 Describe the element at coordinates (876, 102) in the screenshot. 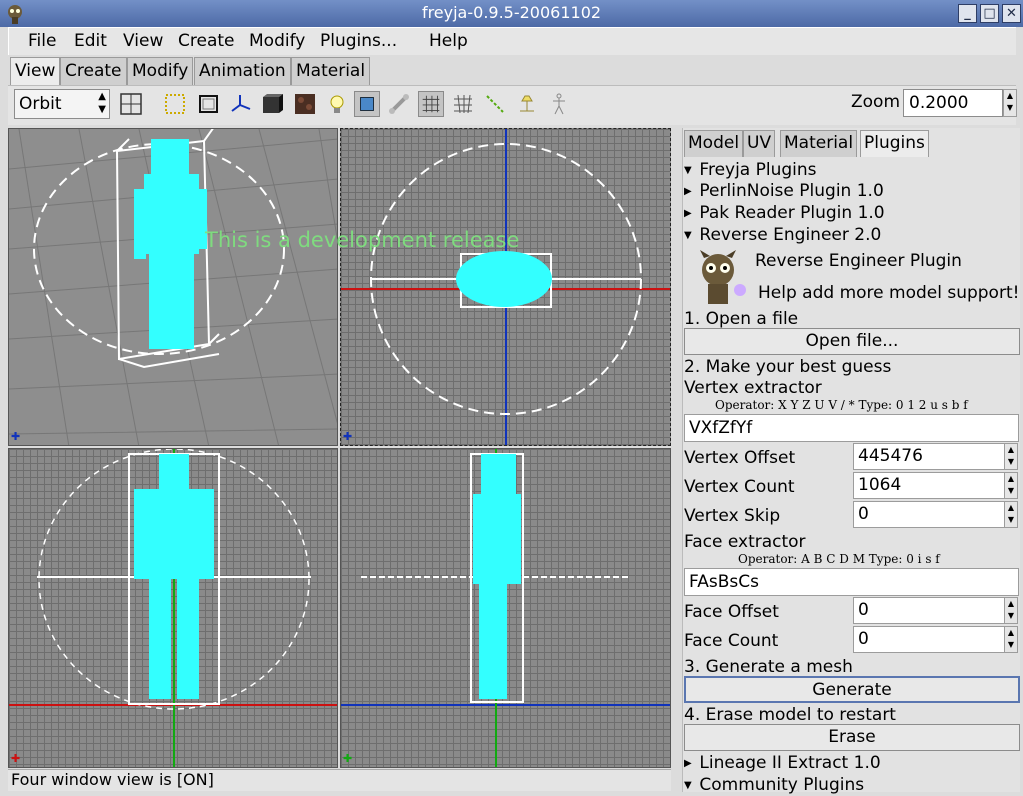

I see `zoom-label: Zoom` at that location.